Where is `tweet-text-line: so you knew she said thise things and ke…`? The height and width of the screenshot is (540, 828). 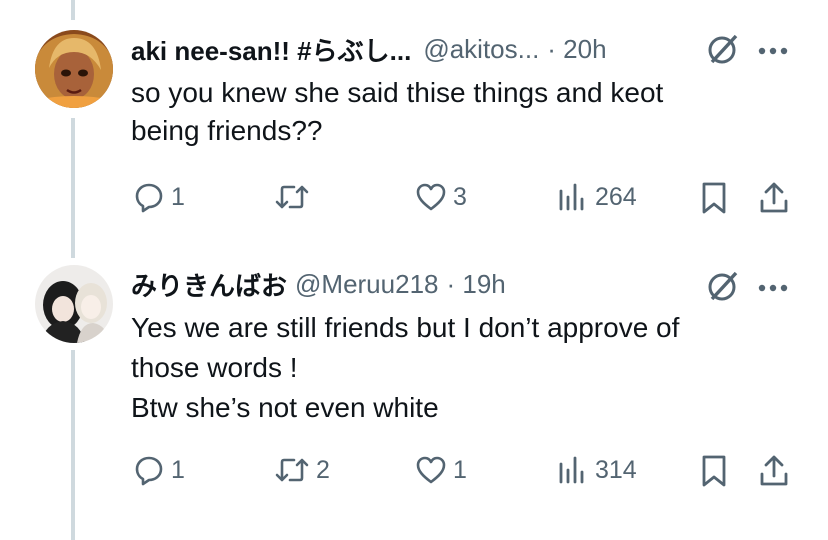
tweet-text-line: so you knew she said thise things and ke… is located at coordinates (397, 92).